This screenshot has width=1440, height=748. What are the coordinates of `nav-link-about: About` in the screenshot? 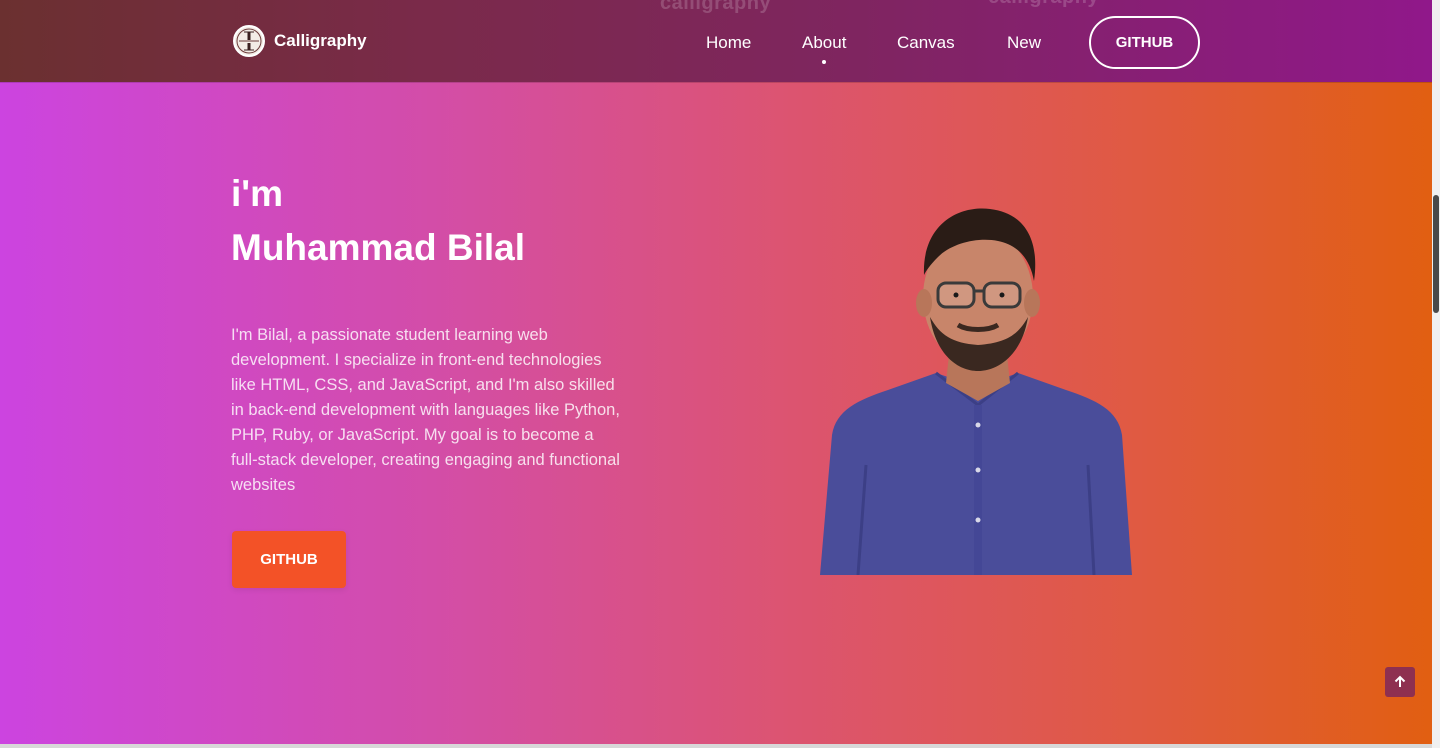 It's located at (824, 48).